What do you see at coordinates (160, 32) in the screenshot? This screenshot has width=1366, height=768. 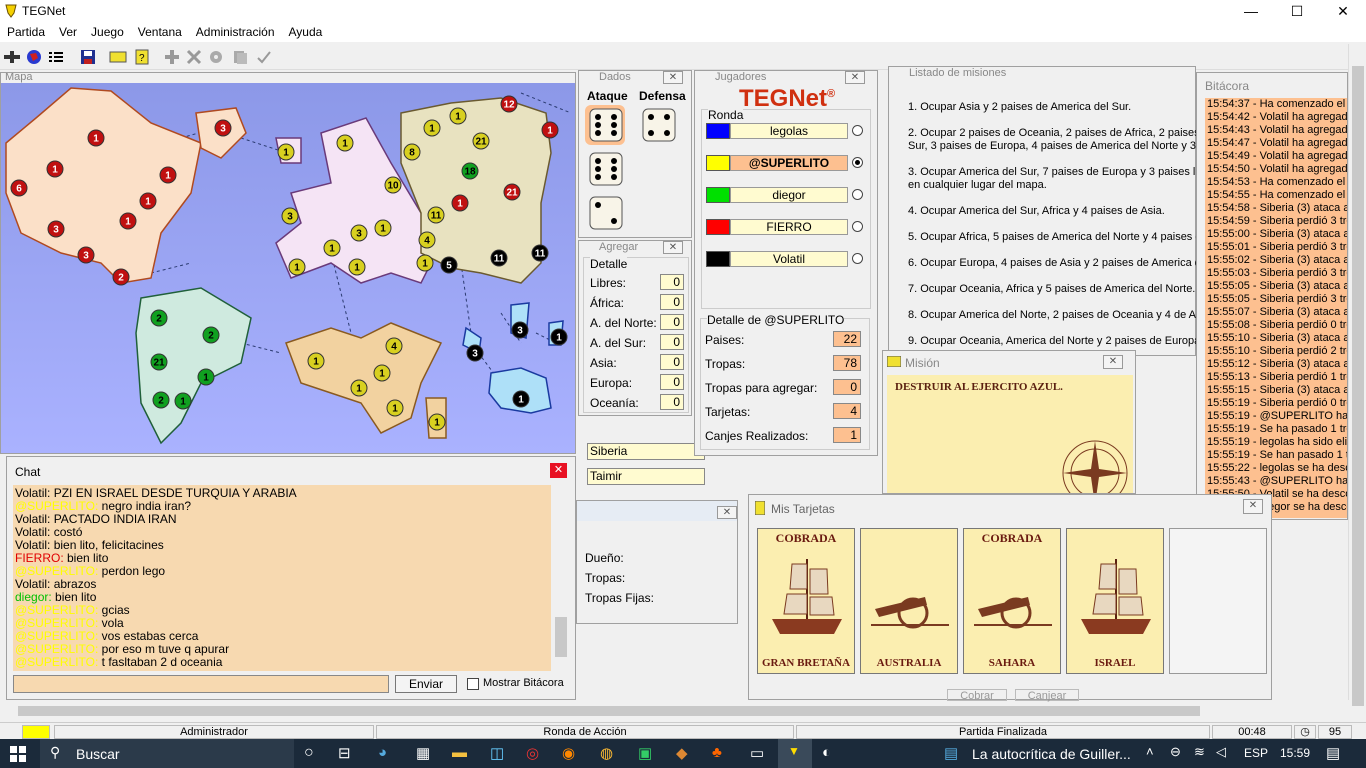 I see `menu-ventana: Ventana` at bounding box center [160, 32].